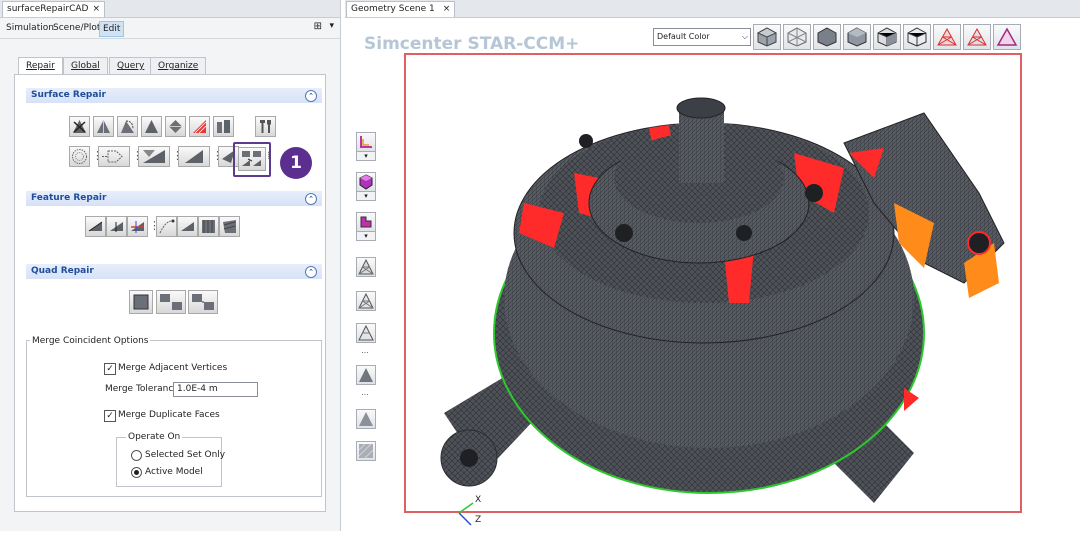 The width and height of the screenshot is (1080, 534). What do you see at coordinates (142, 389) in the screenshot?
I see `merge-tolerance-label: Merge Tolerance` at bounding box center [142, 389].